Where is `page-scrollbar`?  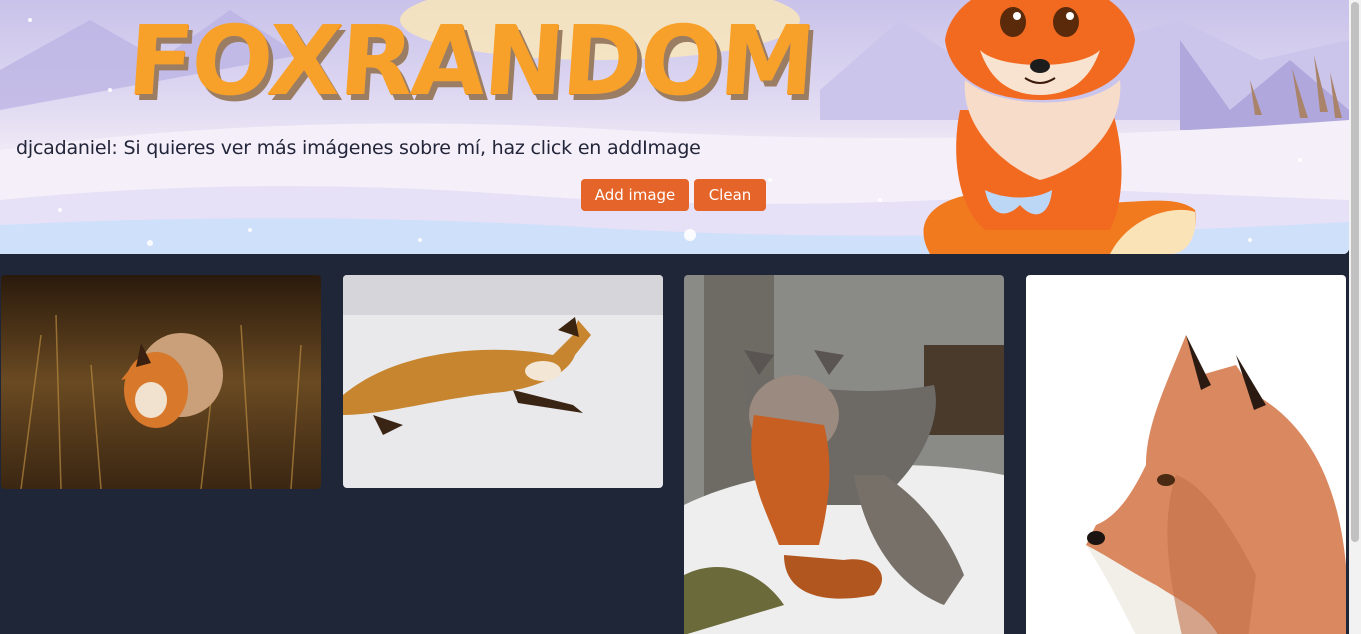 page-scrollbar is located at coordinates (1355, 317).